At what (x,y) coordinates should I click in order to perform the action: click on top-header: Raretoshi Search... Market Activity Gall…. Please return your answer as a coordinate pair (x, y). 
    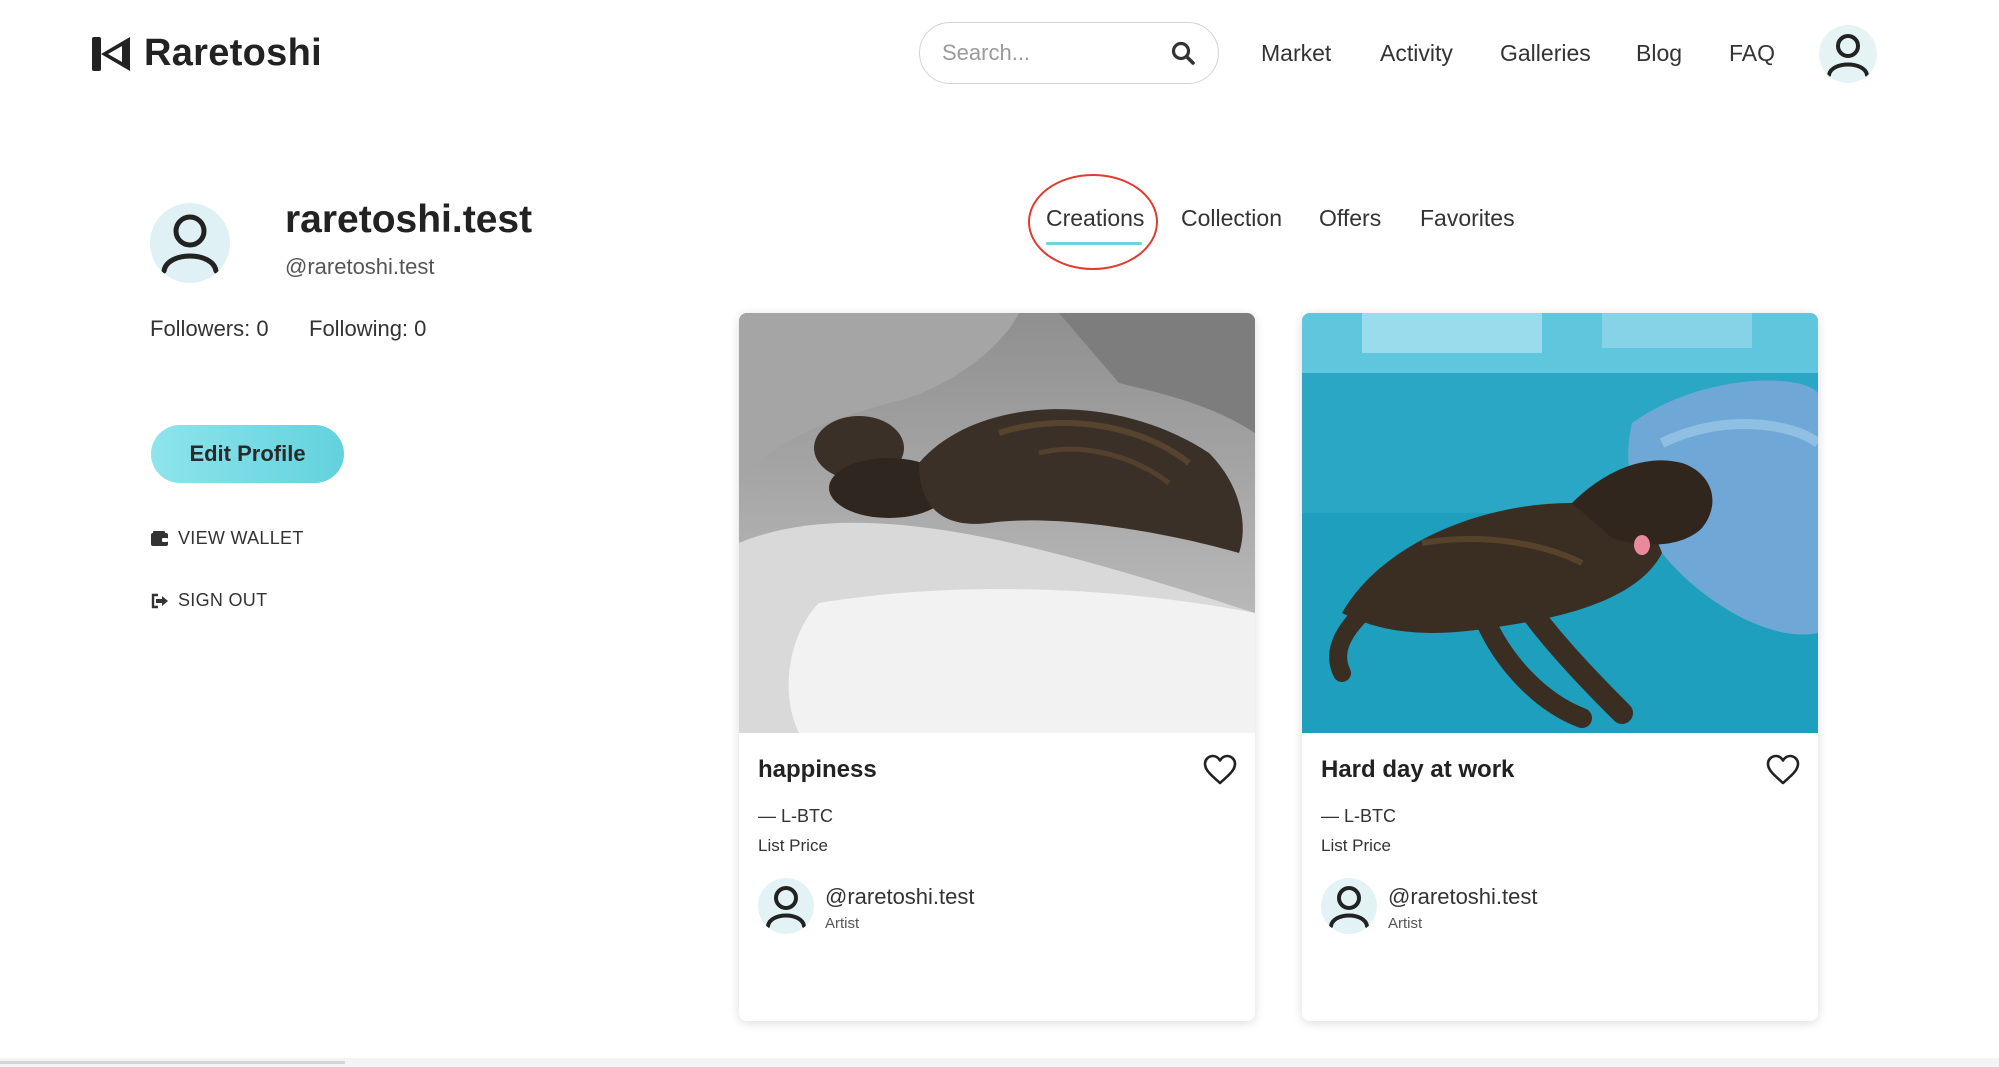
    Looking at the image, I should click on (999, 55).